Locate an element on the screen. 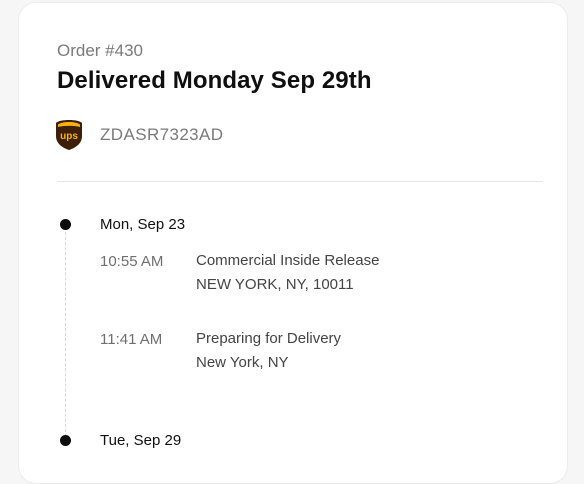 This screenshot has height=484, width=584. ups-logo-text: ups is located at coordinates (69, 136).